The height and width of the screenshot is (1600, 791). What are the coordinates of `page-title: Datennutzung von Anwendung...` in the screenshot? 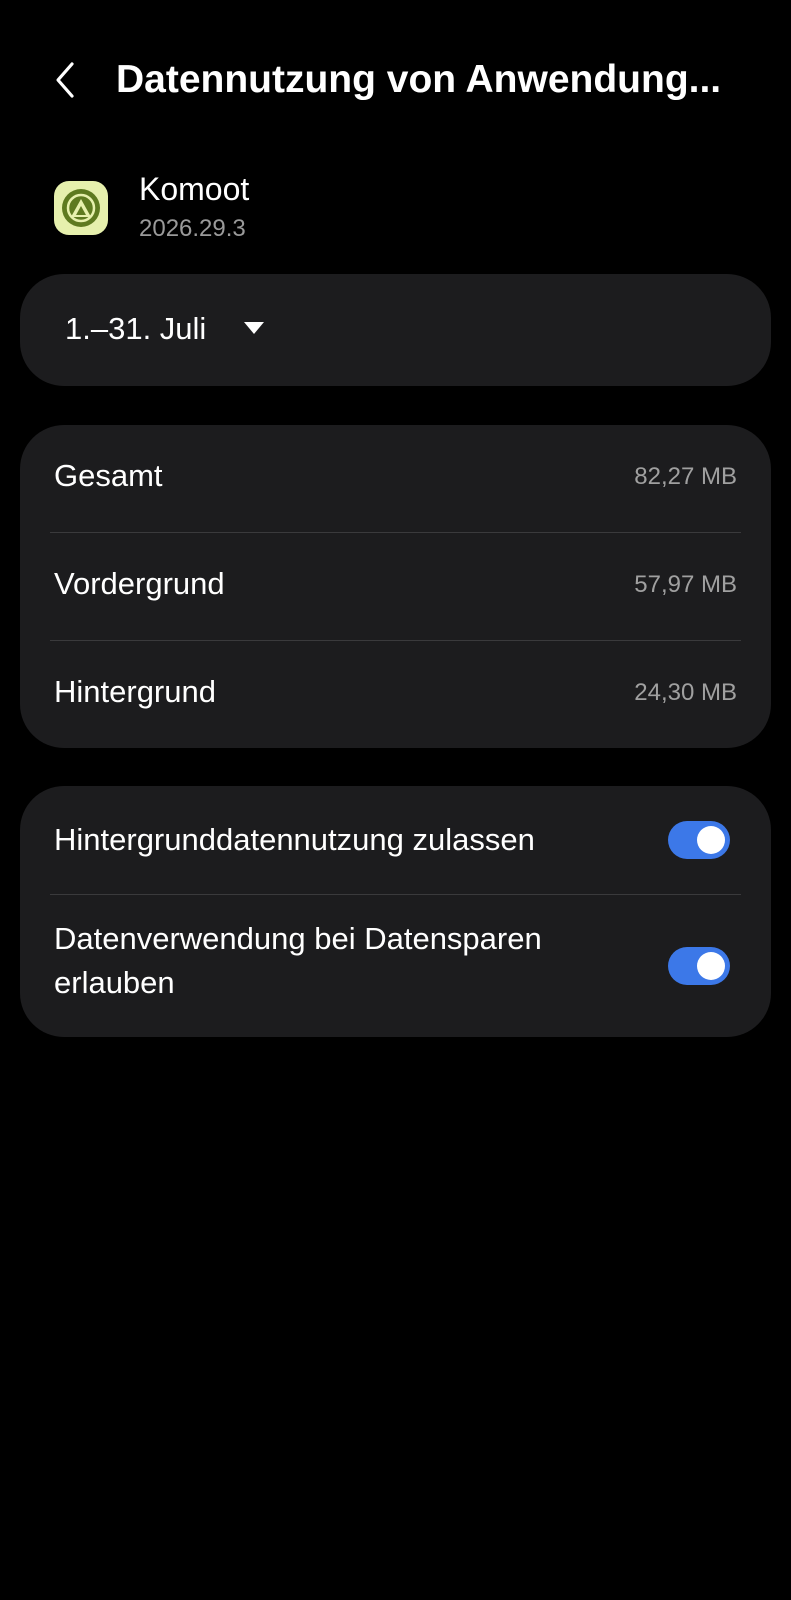 It's located at (419, 79).